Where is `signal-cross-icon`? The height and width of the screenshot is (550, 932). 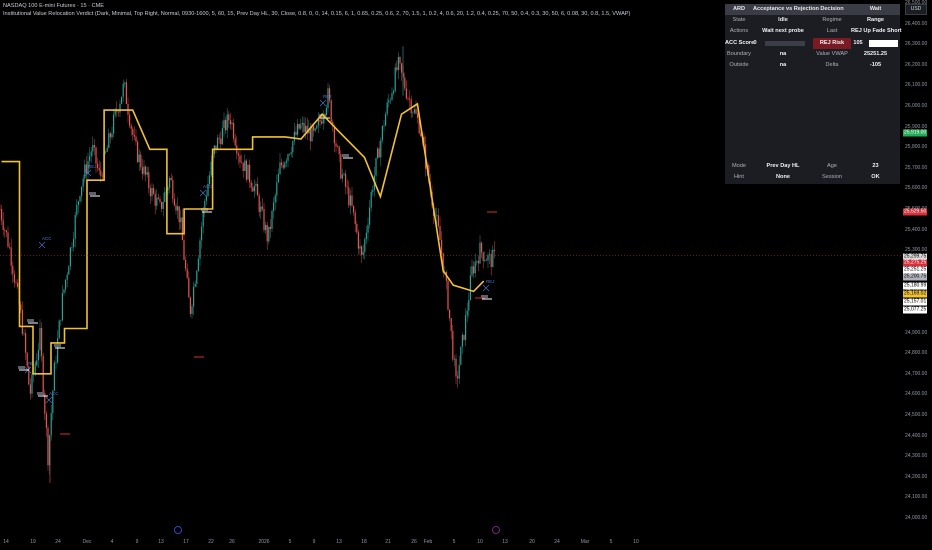 signal-cross-icon is located at coordinates (42, 245).